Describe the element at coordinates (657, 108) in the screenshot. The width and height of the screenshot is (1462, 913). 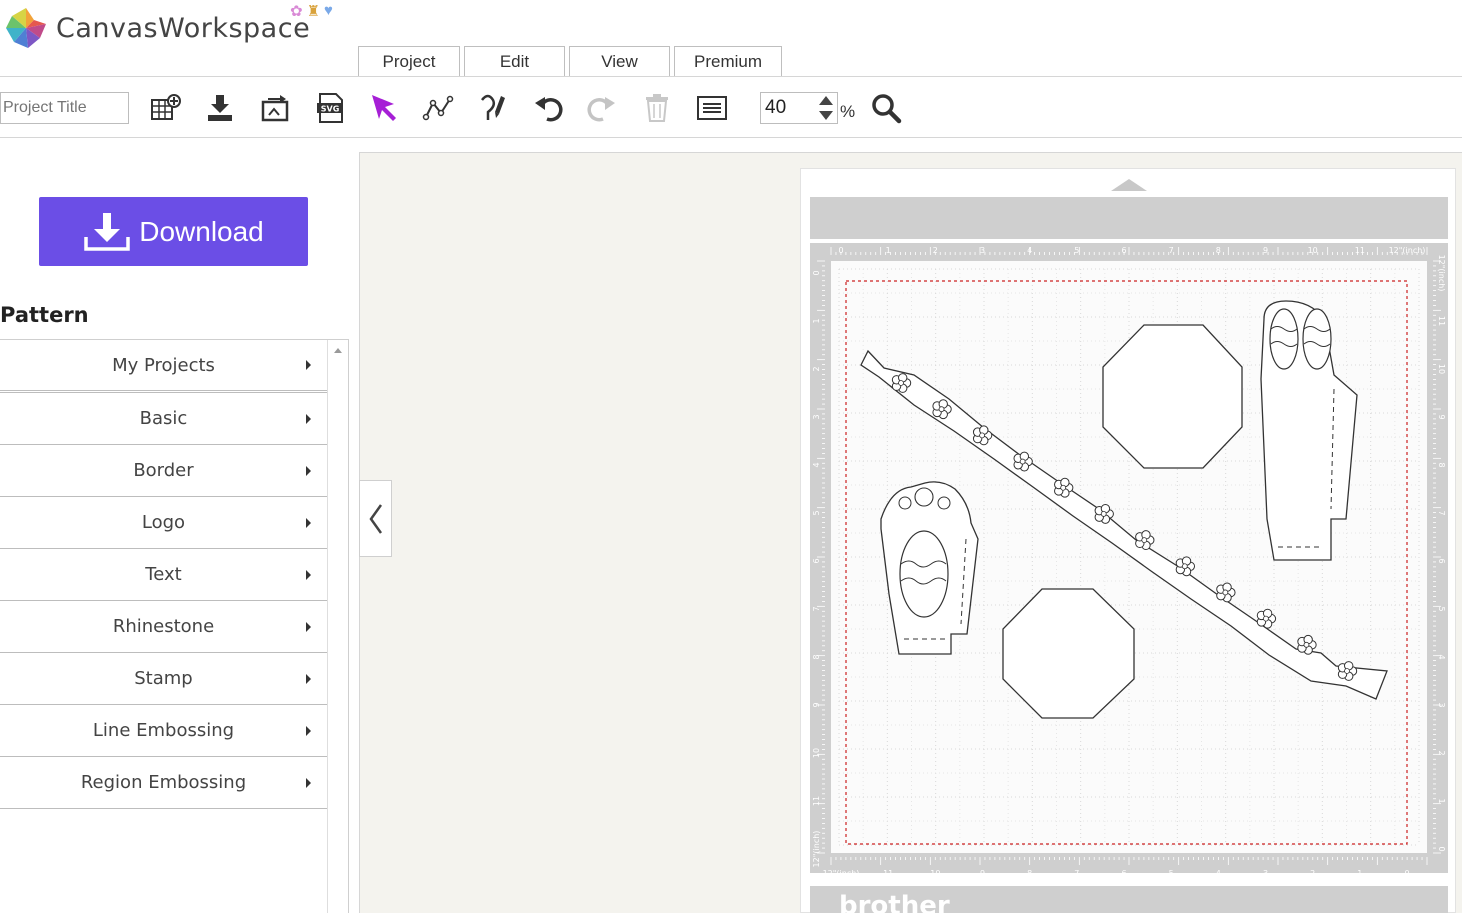
I see `delete-button` at that location.